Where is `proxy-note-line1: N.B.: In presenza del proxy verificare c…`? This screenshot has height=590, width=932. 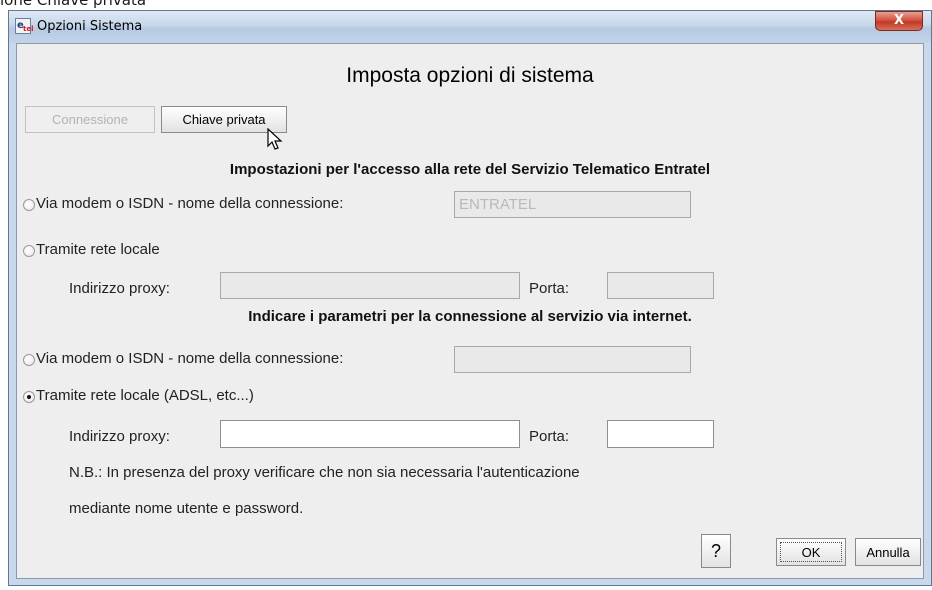
proxy-note-line1: N.B.: In presenza del proxy verificare c… is located at coordinates (324, 472).